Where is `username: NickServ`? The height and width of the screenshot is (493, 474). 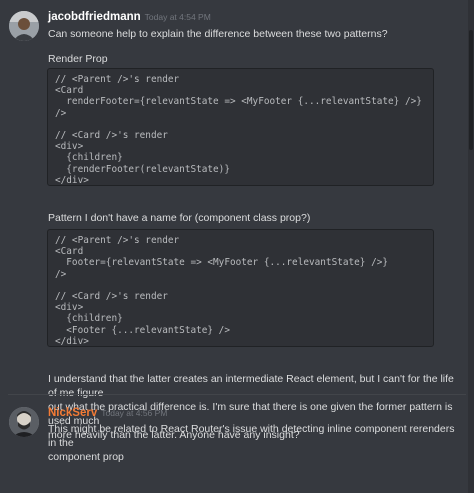
username: NickServ is located at coordinates (72, 413).